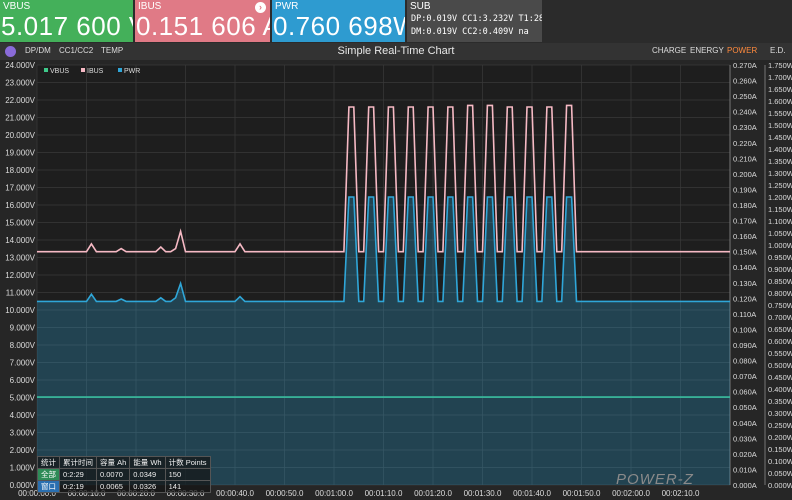  Describe the element at coordinates (132, 71) in the screenshot. I see `legend-label: PWR` at that location.